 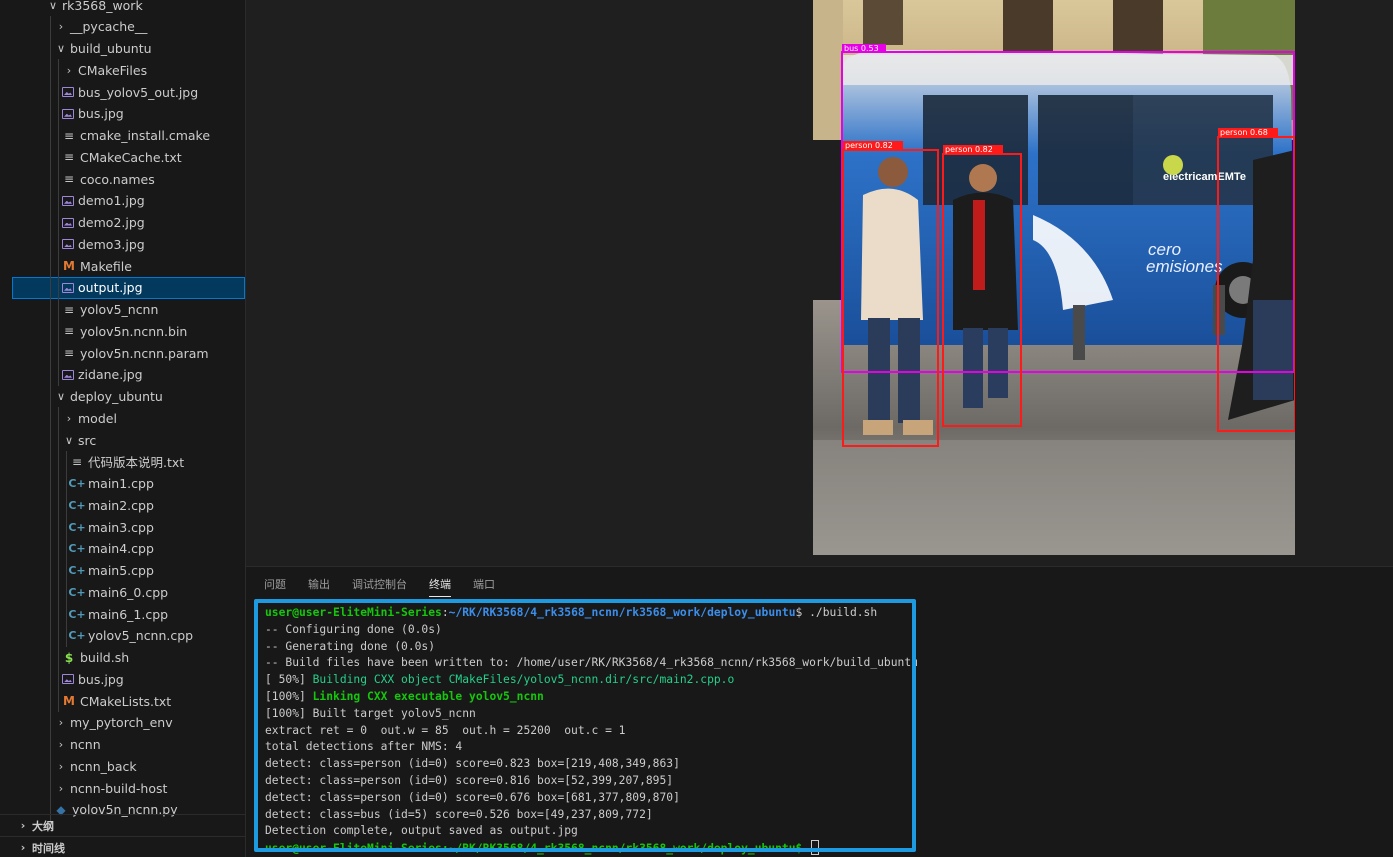 What do you see at coordinates (122, 374) in the screenshot?
I see `tree-item: zidane.jpg` at bounding box center [122, 374].